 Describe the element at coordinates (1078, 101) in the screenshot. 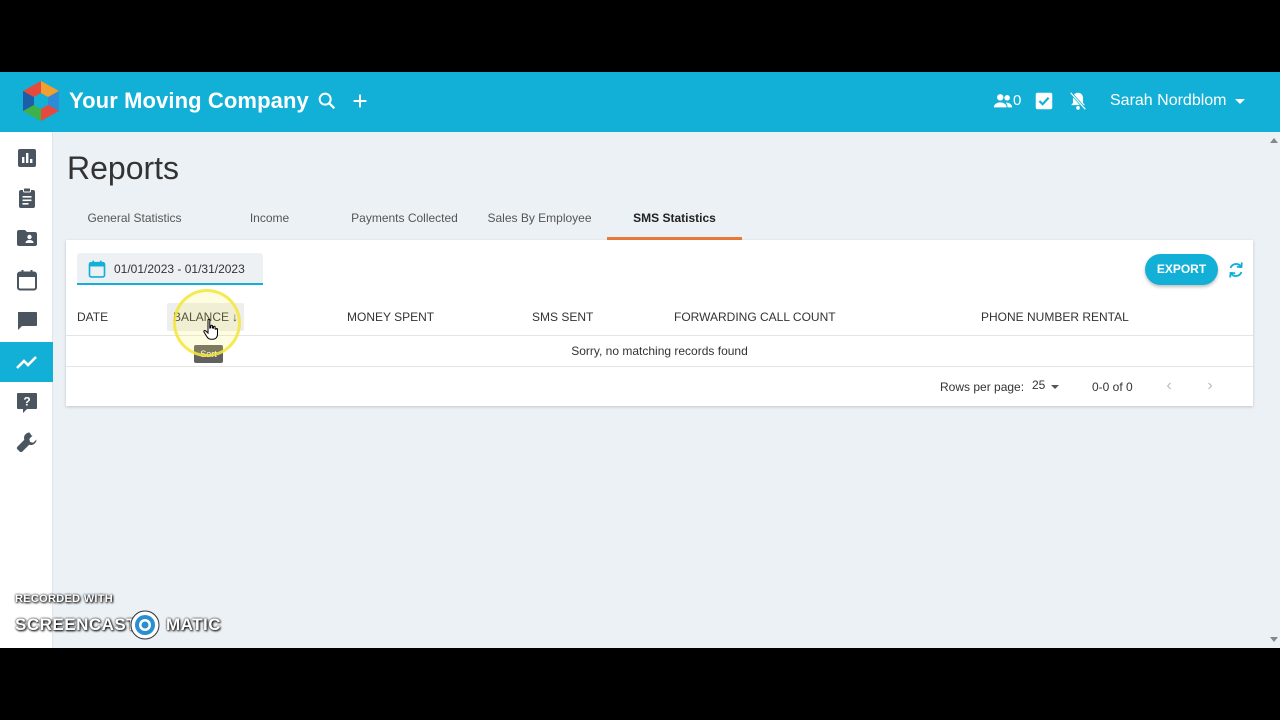

I see `notifications-off-icon` at that location.